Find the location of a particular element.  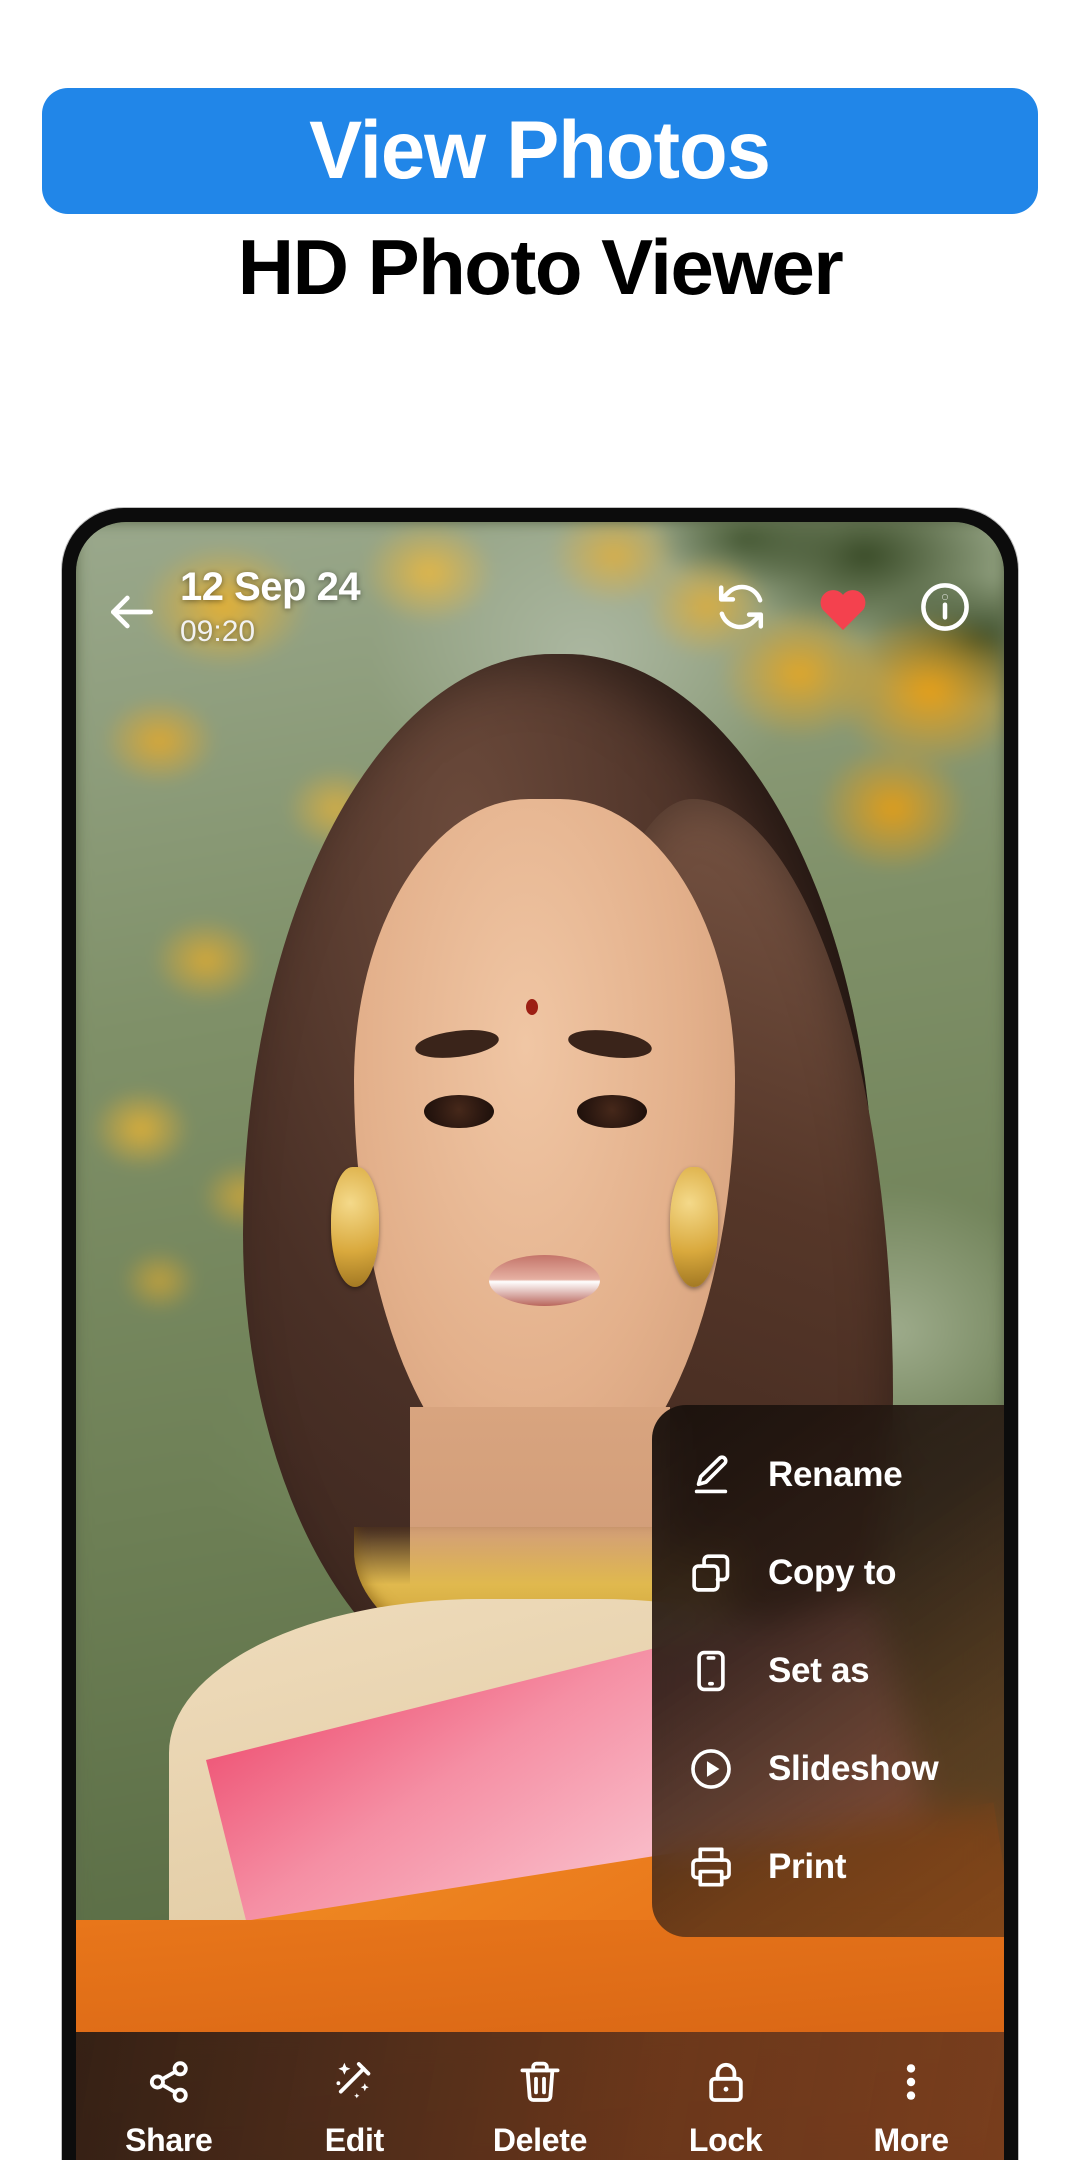

view-photos-button-label: View Photos is located at coordinates (540, 150).